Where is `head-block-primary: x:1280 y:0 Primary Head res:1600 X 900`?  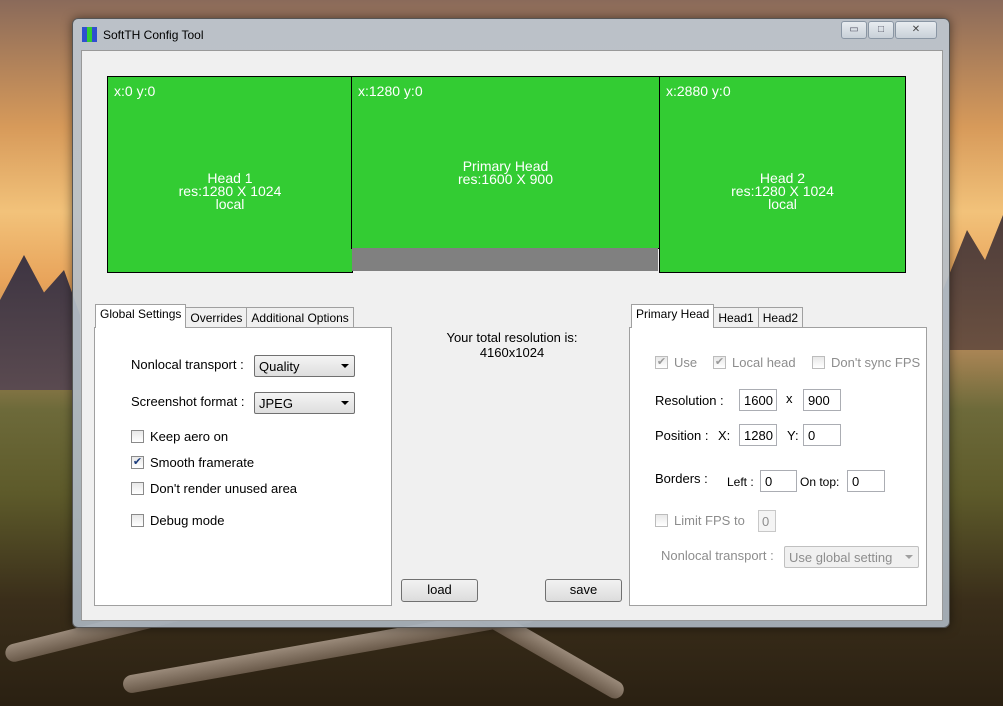 head-block-primary: x:1280 y:0 Primary Head res:1600 X 900 is located at coordinates (505, 162).